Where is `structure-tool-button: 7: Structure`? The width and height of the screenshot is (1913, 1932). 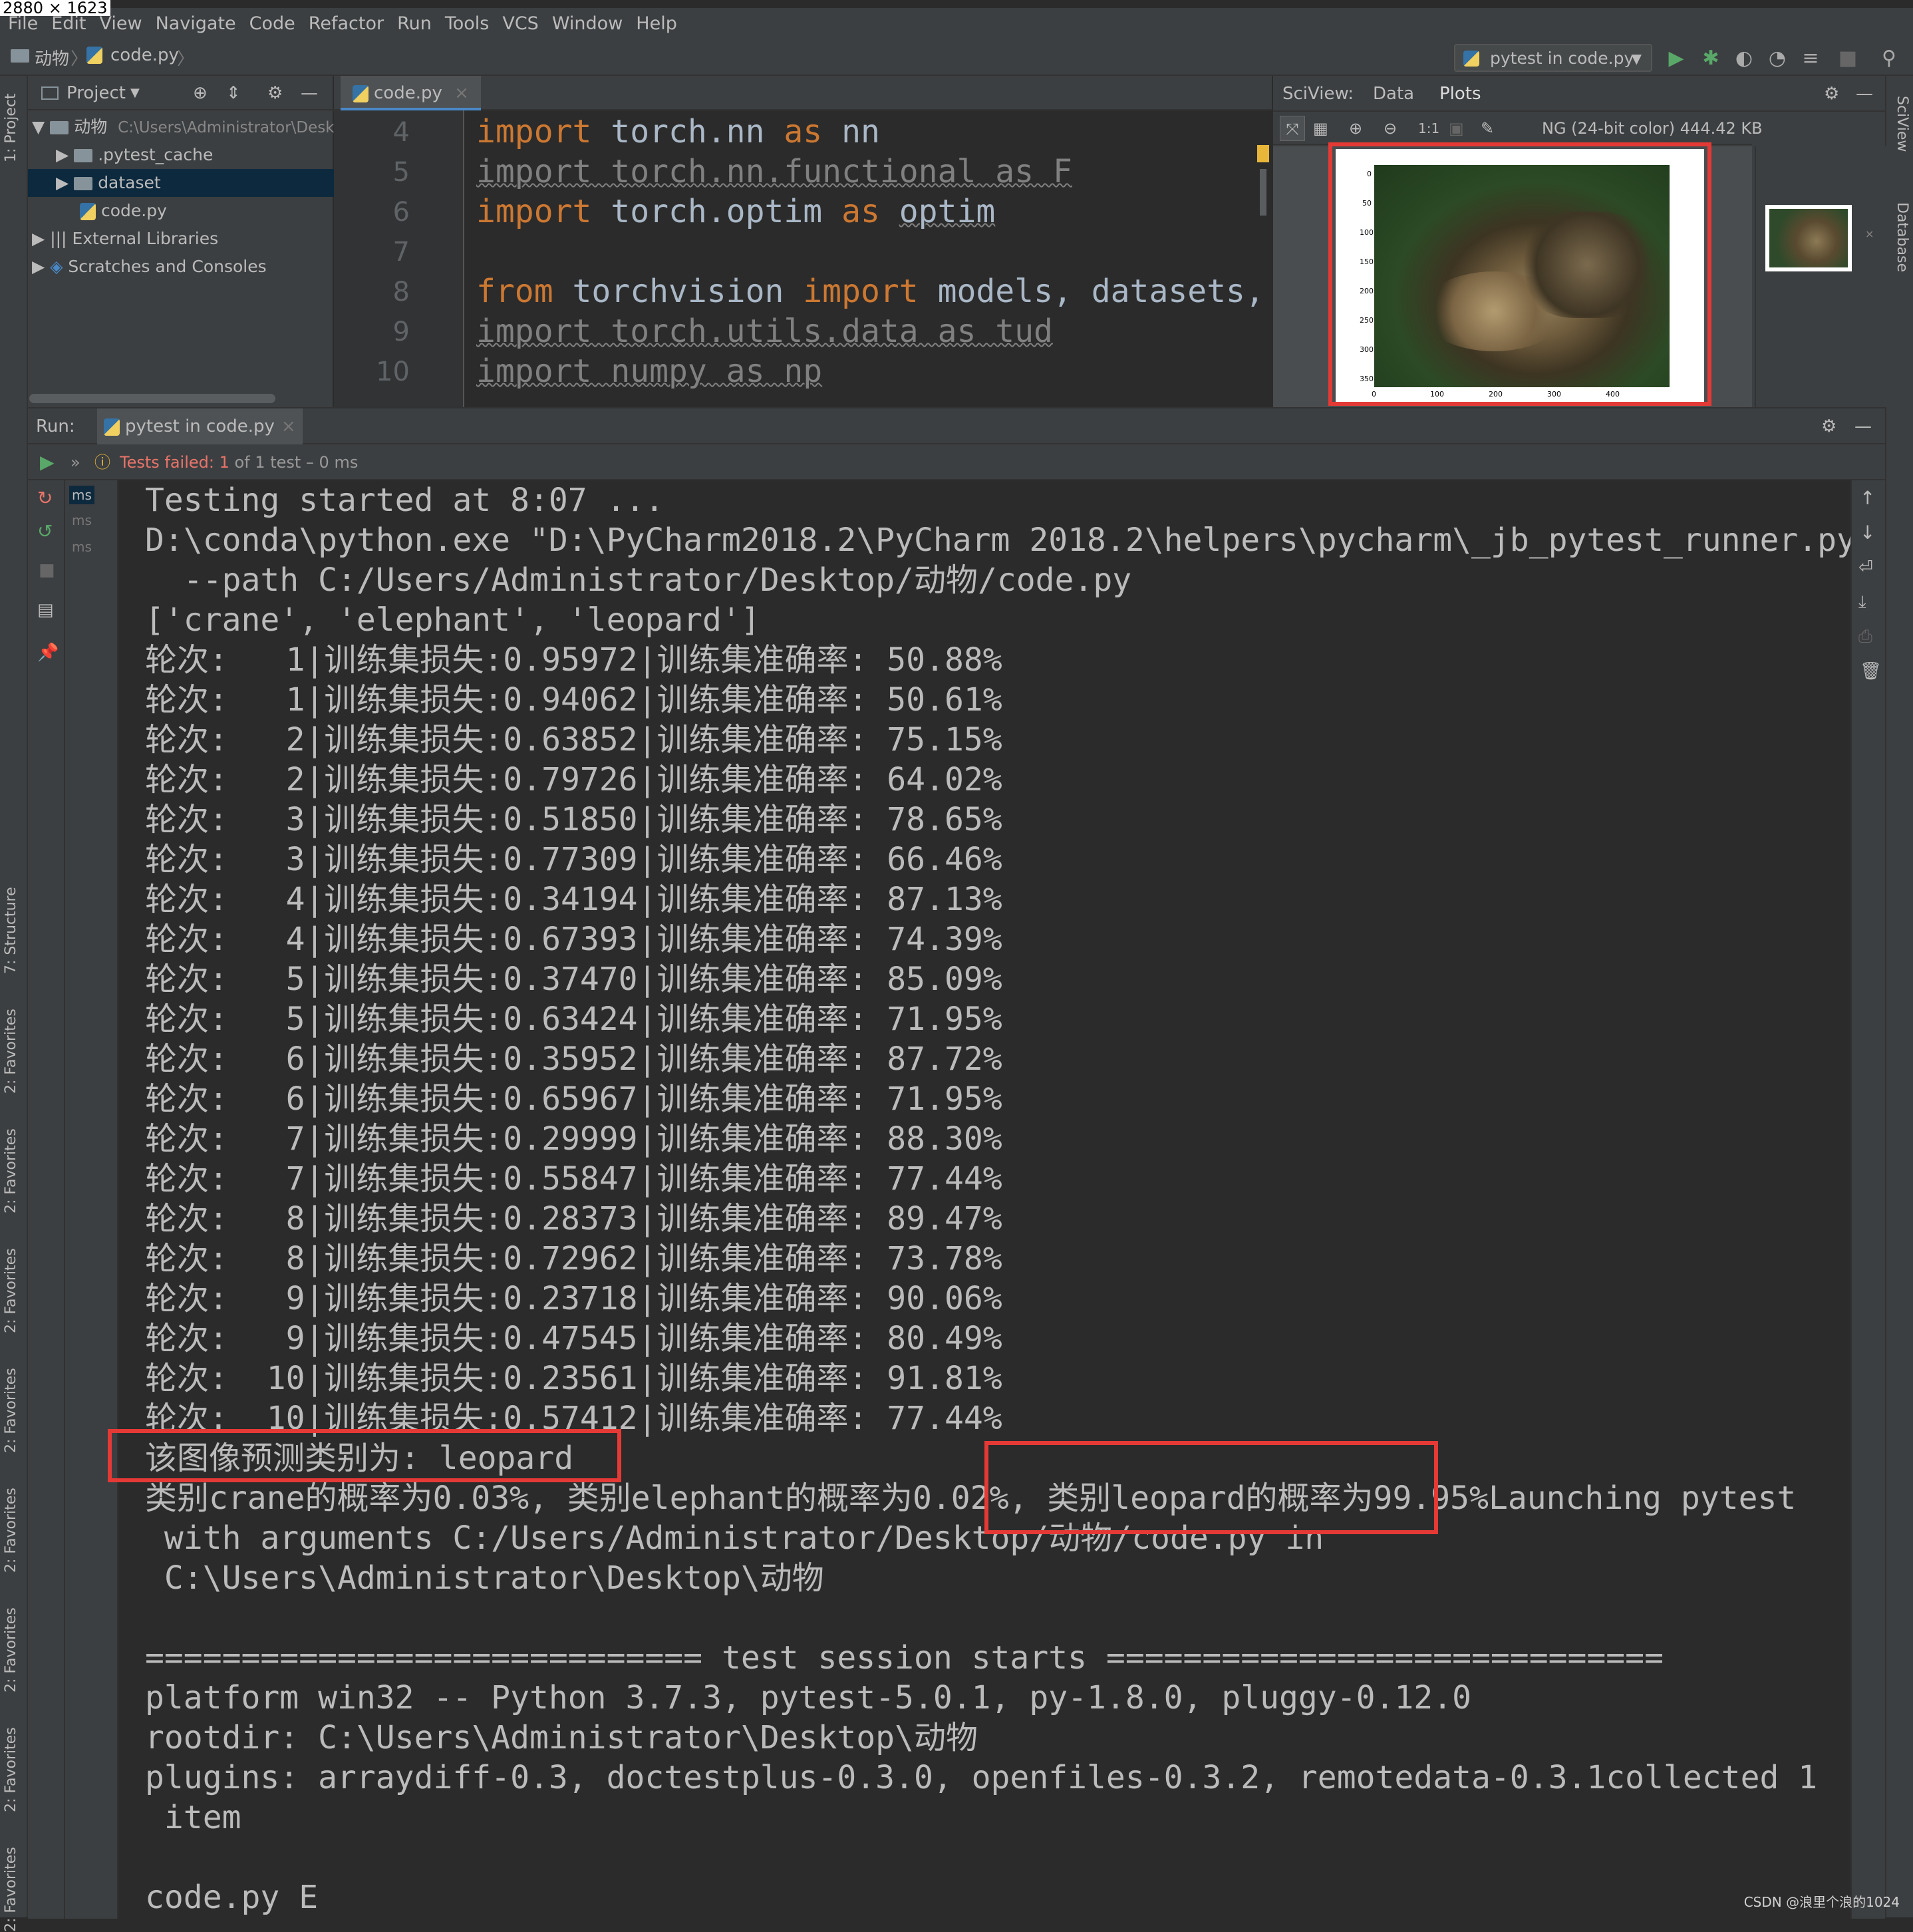
structure-tool-button: 7: Structure is located at coordinates (11, 930).